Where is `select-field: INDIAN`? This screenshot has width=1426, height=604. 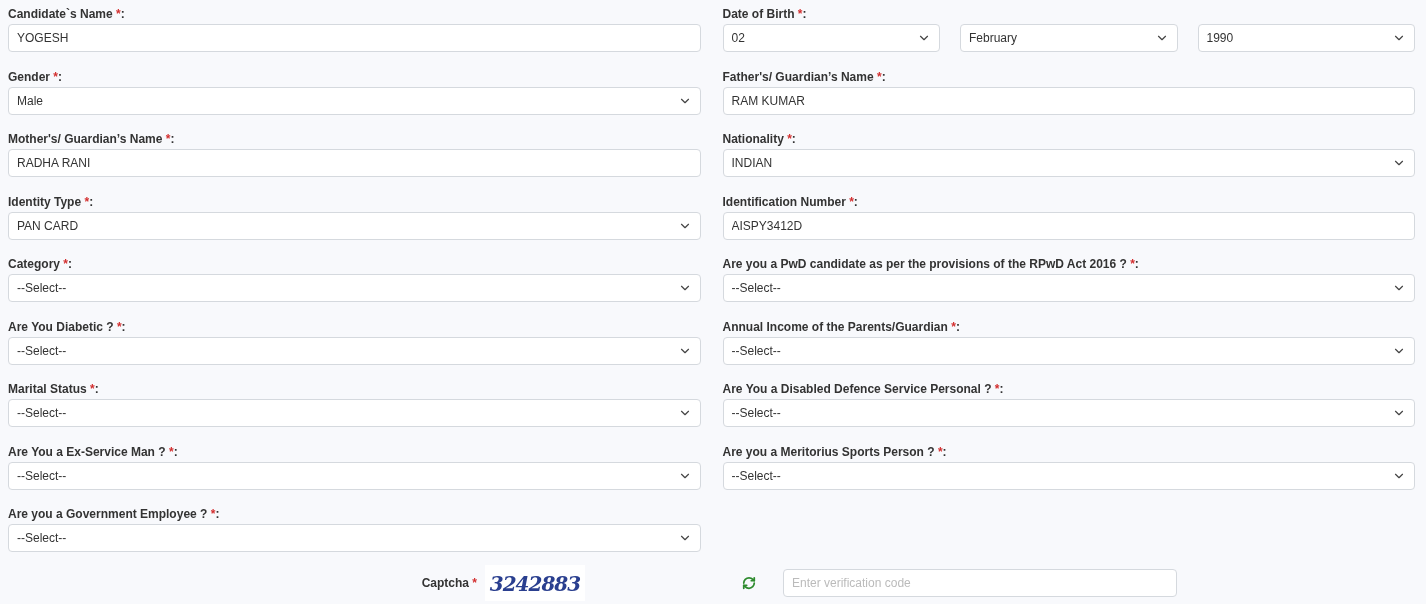
select-field: INDIAN is located at coordinates (1068, 163).